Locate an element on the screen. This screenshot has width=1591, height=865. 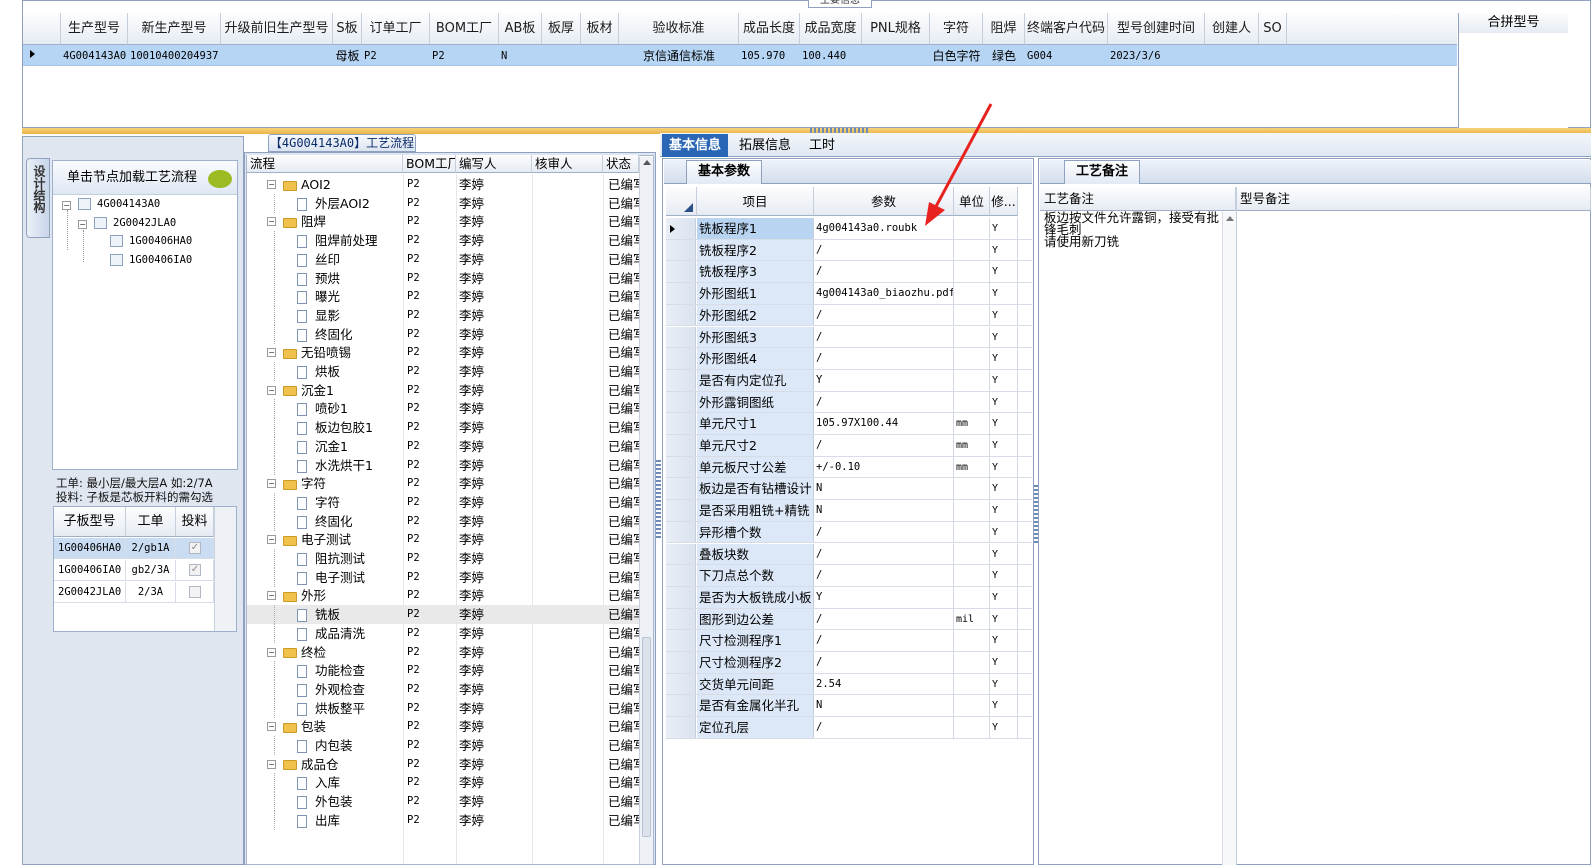
process-column-header: BOM工厂 is located at coordinates (429, 164).